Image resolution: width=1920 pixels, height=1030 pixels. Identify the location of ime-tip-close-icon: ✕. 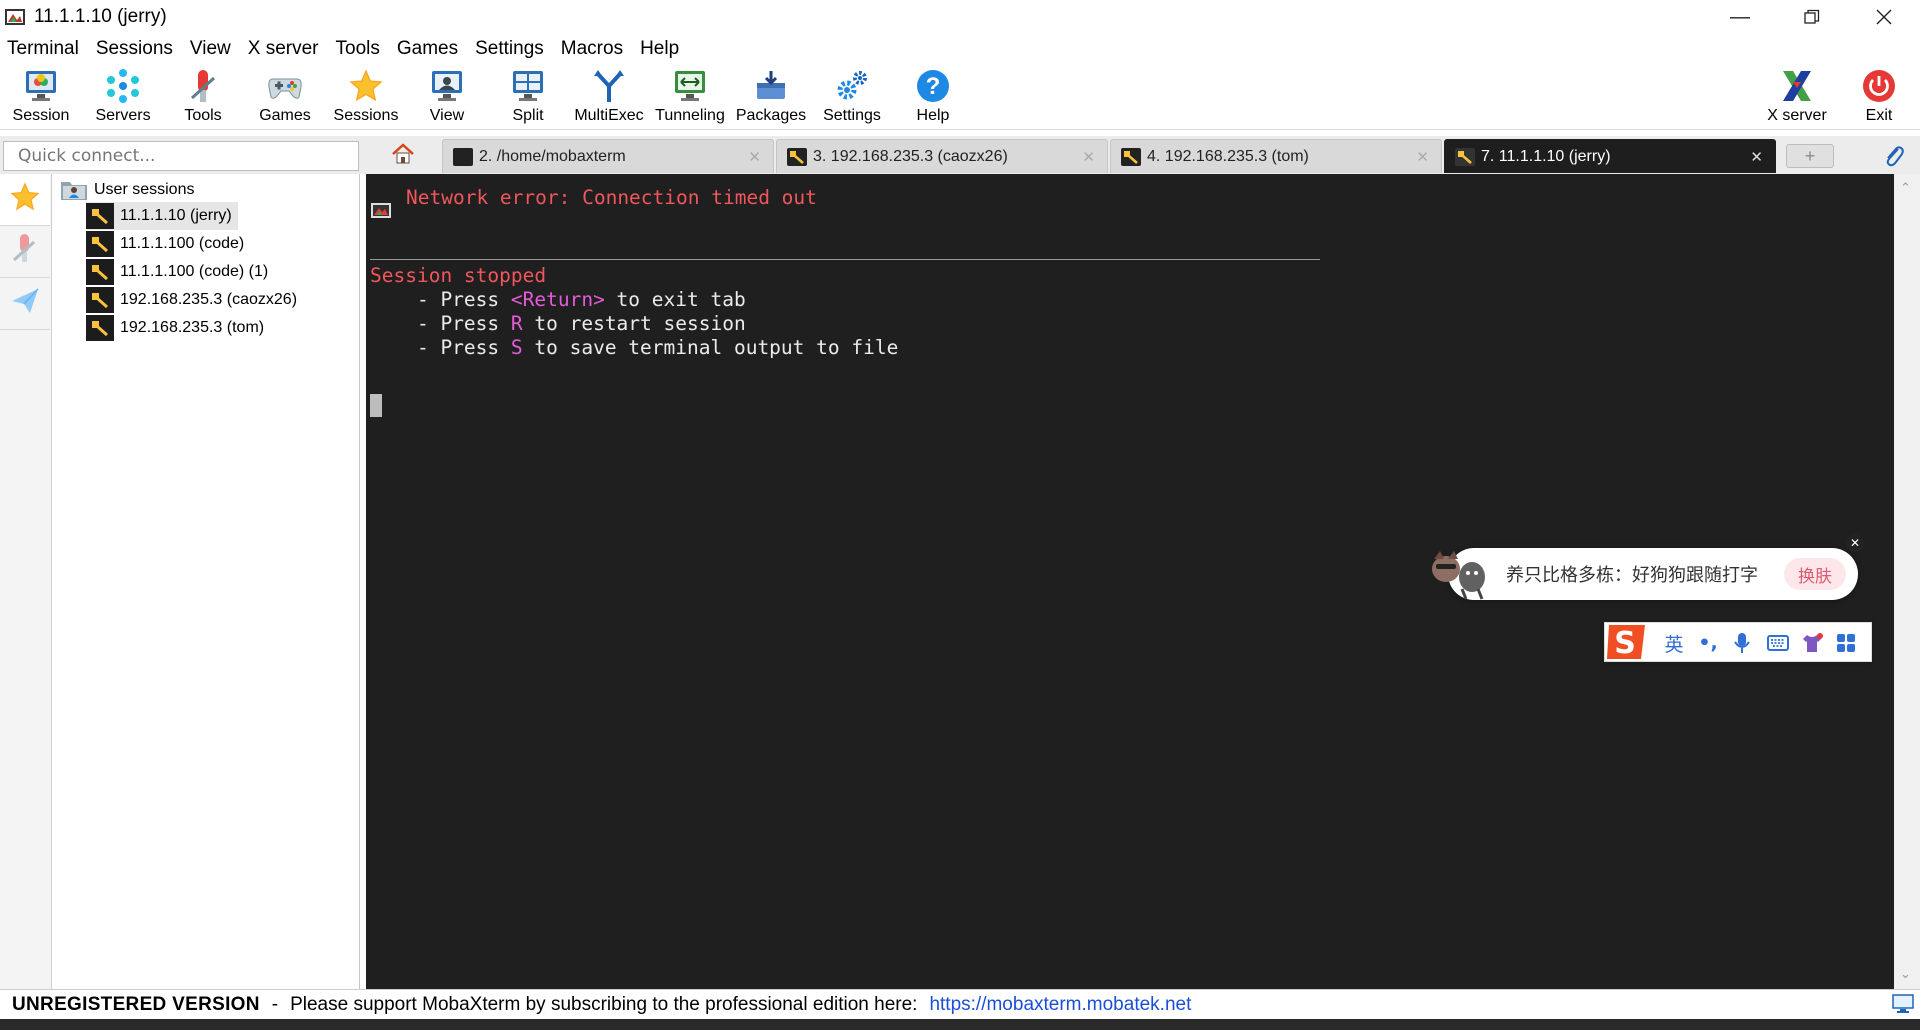
(1855, 543).